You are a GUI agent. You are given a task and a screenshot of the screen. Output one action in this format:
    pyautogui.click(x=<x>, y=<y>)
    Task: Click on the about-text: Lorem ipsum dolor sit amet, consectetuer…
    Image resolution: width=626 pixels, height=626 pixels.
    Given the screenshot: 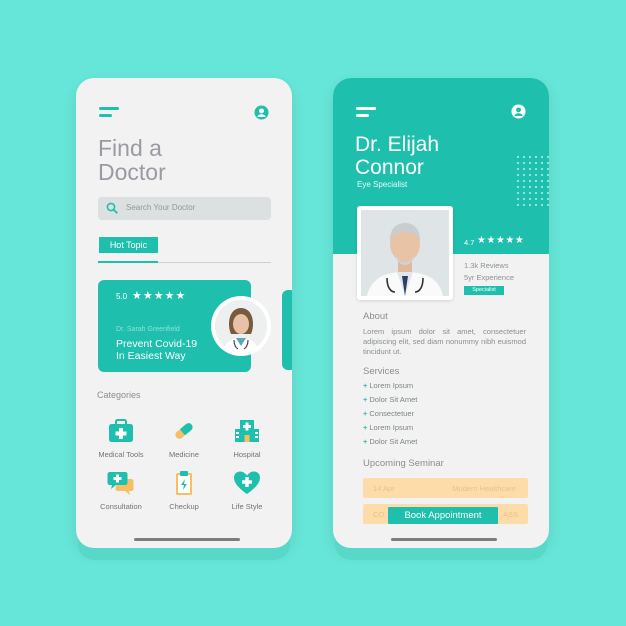 What is the action you would take?
    pyautogui.click(x=444, y=341)
    